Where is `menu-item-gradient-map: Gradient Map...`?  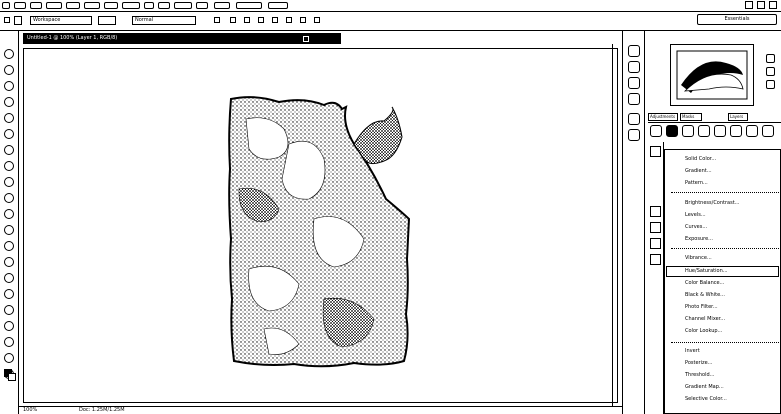
menu-item-gradient-map: Gradient Map... is located at coordinates (704, 387).